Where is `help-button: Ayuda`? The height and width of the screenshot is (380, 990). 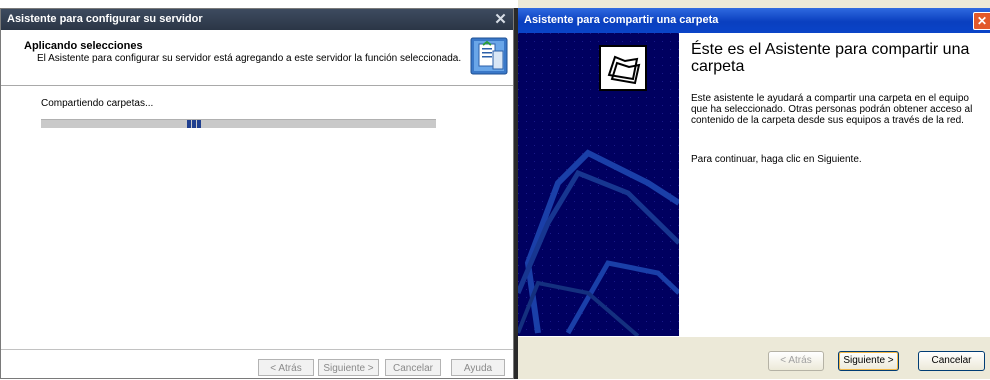
help-button: Ayuda is located at coordinates (478, 367).